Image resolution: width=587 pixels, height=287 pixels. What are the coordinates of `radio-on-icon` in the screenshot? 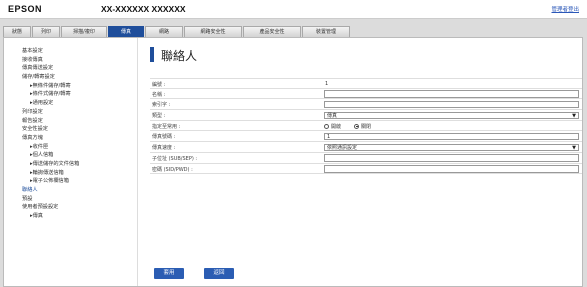 It's located at (356, 126).